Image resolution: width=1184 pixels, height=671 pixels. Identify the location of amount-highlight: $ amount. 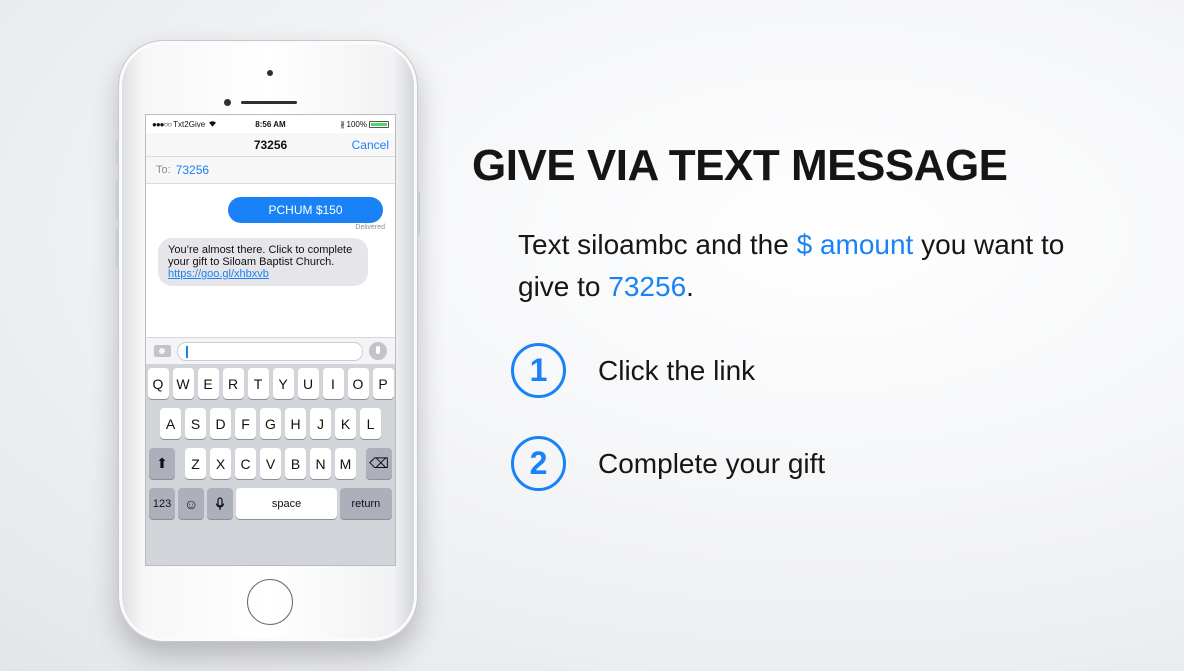
(855, 244).